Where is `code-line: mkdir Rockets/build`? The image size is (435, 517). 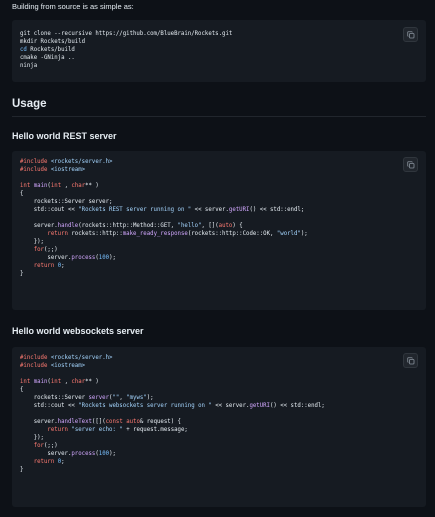
code-line: mkdir Rockets/build is located at coordinates (126, 42).